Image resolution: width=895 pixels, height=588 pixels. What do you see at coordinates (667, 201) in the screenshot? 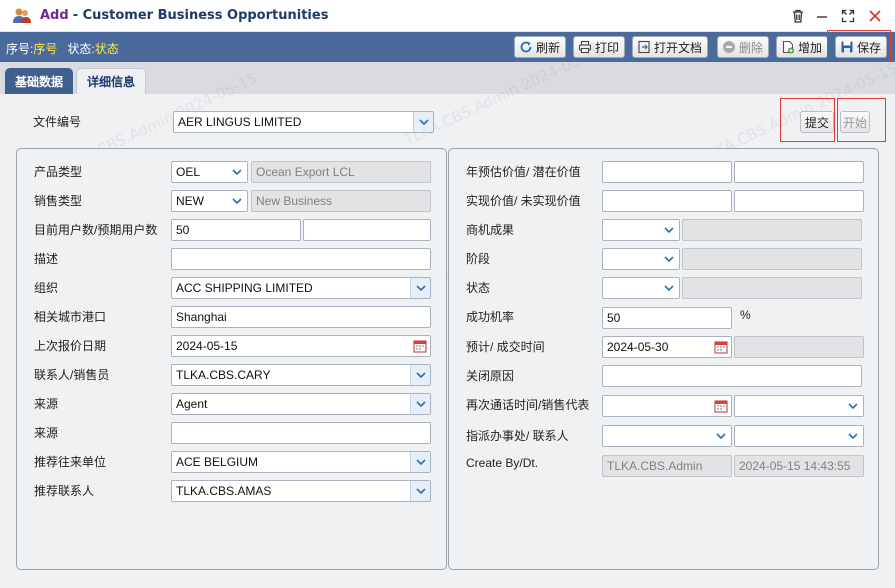
I see `realized-value-input` at bounding box center [667, 201].